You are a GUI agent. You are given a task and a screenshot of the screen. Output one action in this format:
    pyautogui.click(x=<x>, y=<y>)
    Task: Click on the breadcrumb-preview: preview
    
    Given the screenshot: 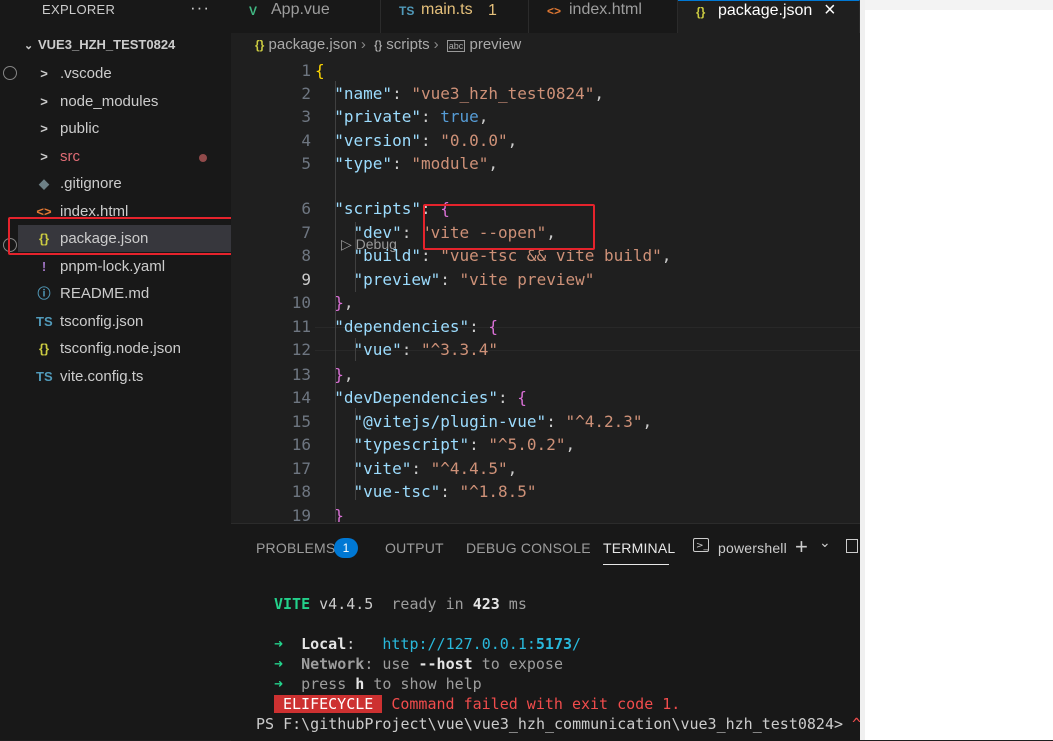 What is the action you would take?
    pyautogui.click(x=495, y=44)
    